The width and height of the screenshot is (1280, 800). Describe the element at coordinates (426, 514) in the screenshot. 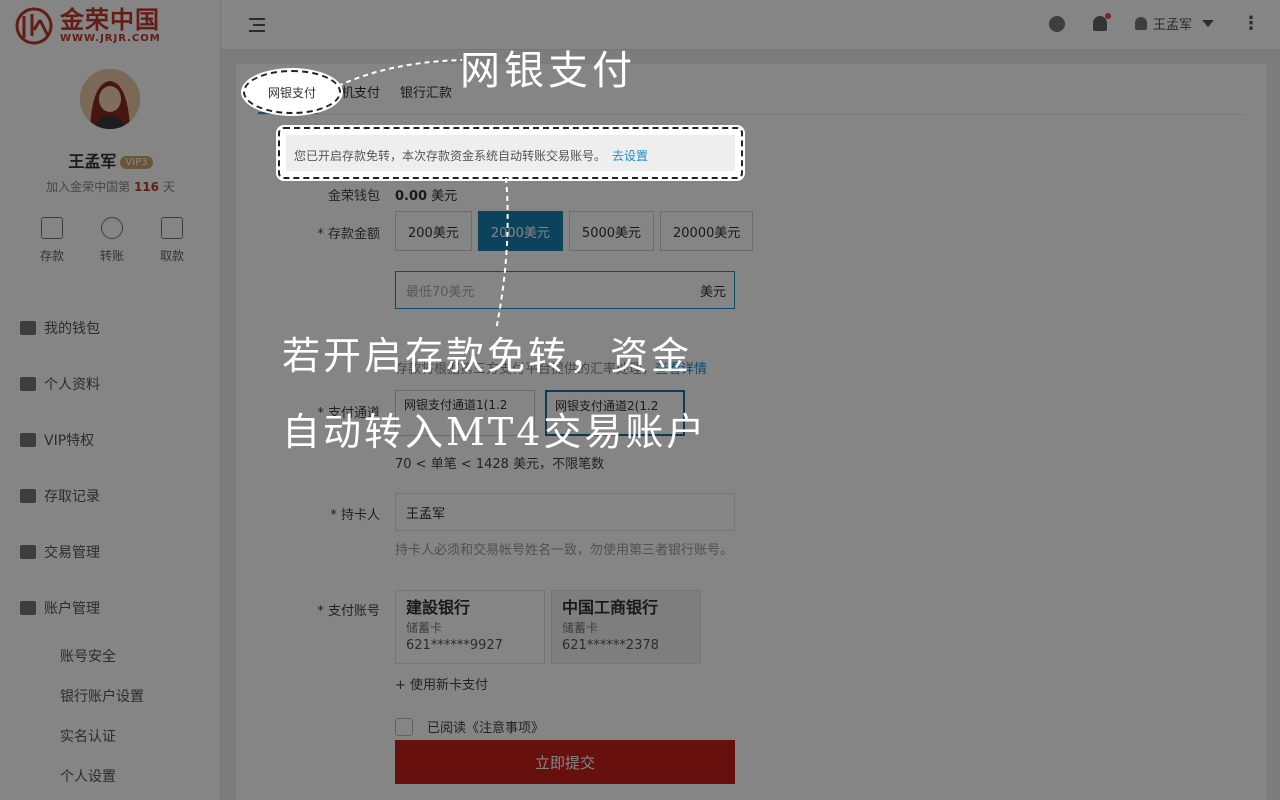

I see `cardholder-value: 王孟军` at that location.